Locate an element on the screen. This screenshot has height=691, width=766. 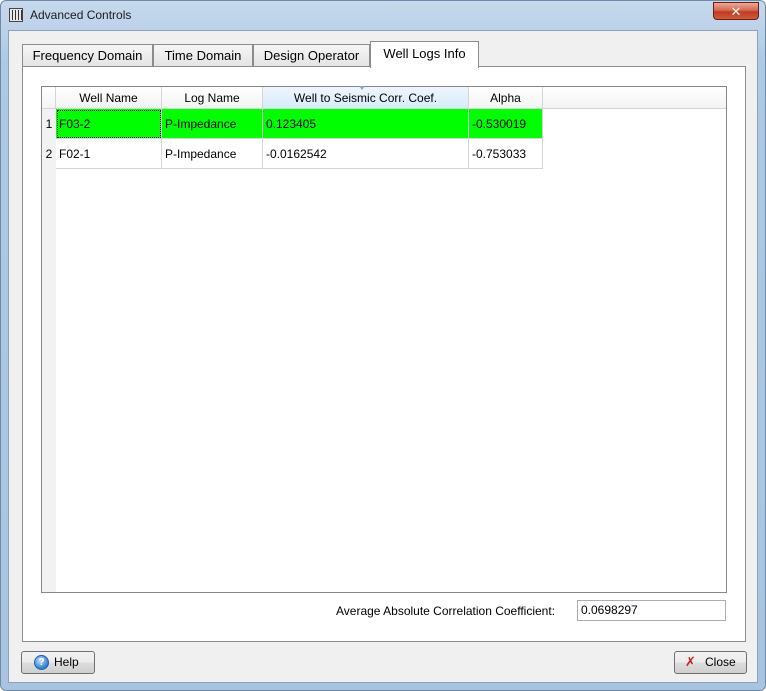
window-close-button: ✕ is located at coordinates (736, 11).